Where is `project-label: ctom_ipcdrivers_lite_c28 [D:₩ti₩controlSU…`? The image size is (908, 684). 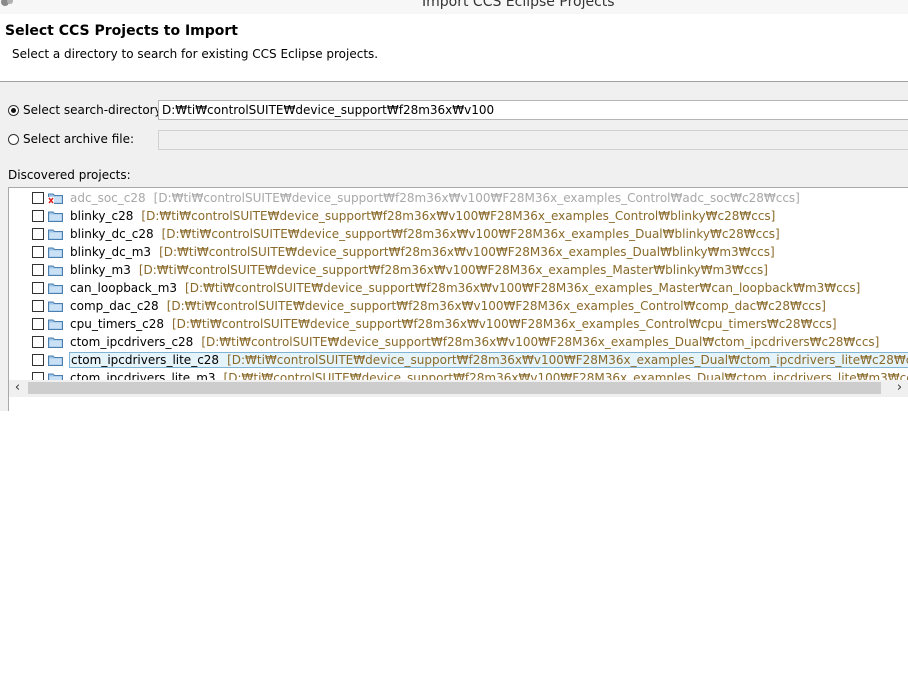 project-label: ctom_ipcdrivers_lite_c28 [D:₩ti₩controlSU… is located at coordinates (488, 360).